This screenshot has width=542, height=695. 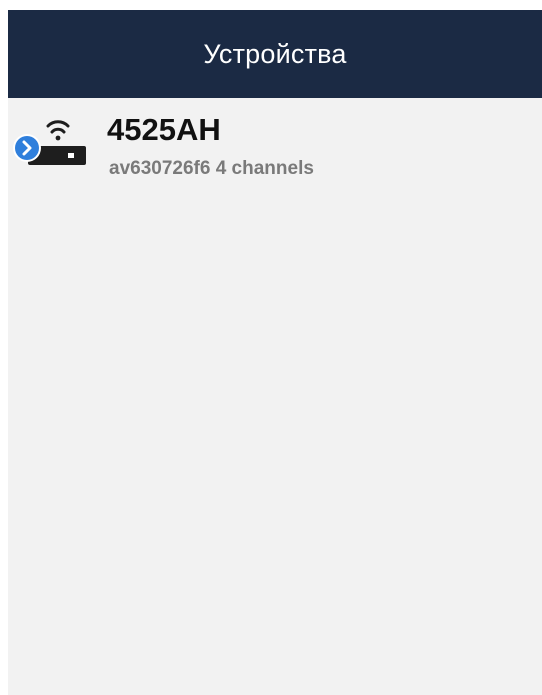 What do you see at coordinates (211, 168) in the screenshot?
I see `device-details: av630726f6 4 channels` at bounding box center [211, 168].